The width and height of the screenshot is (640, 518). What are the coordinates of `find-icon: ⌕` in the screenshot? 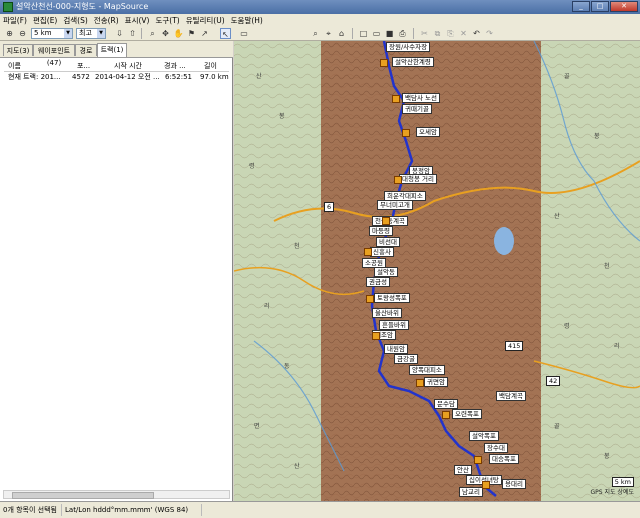 It's located at (315, 33).